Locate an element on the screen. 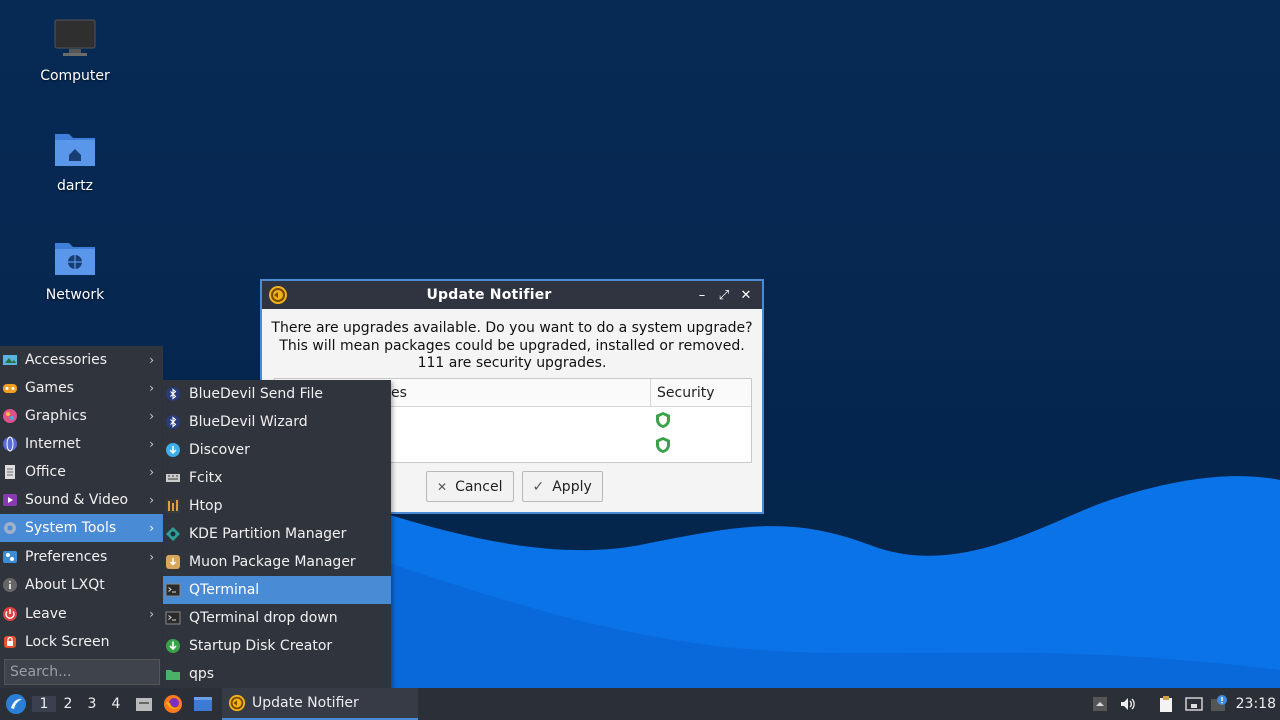  start-menu-button is located at coordinates (16, 704).